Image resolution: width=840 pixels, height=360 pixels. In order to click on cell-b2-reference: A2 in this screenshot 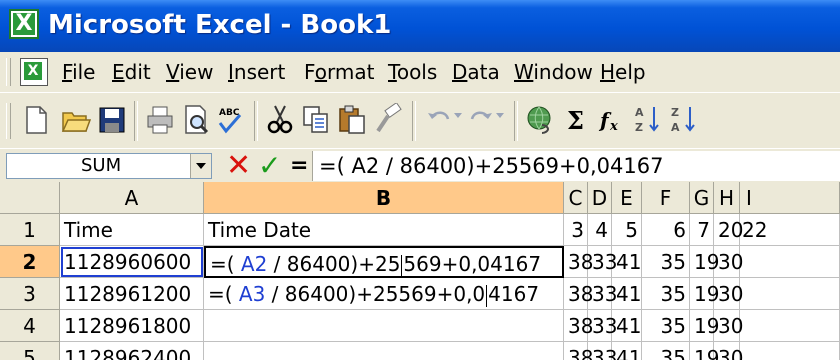, I will do `click(254, 264)`.